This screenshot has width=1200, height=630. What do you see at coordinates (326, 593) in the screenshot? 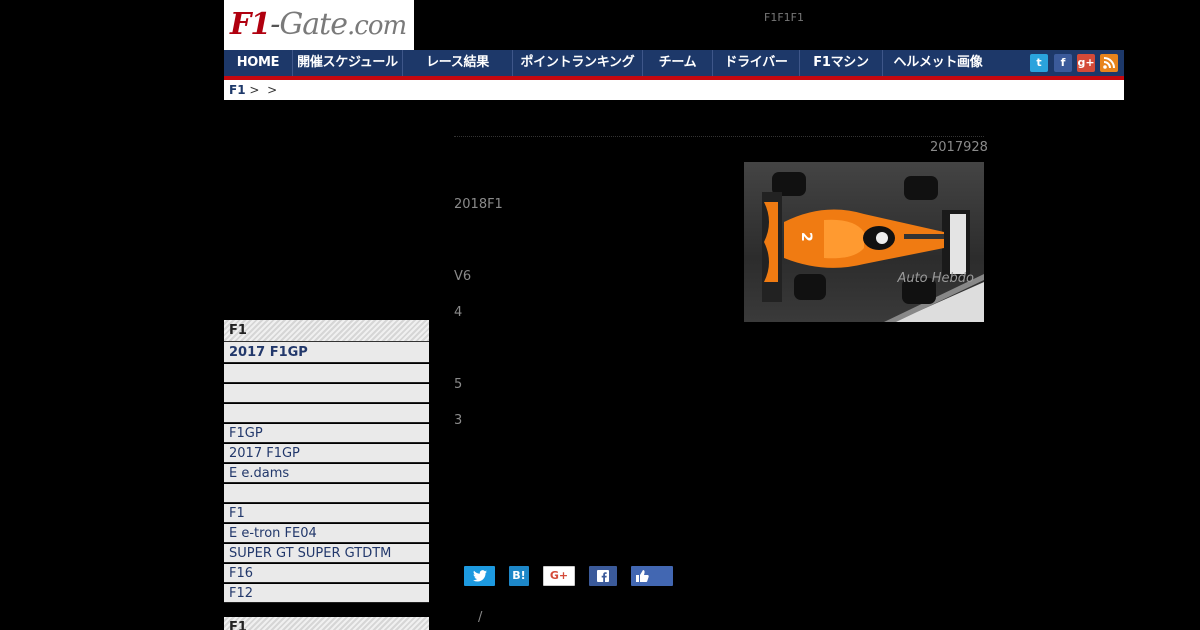
I see `sidebar-item: F12` at bounding box center [326, 593].